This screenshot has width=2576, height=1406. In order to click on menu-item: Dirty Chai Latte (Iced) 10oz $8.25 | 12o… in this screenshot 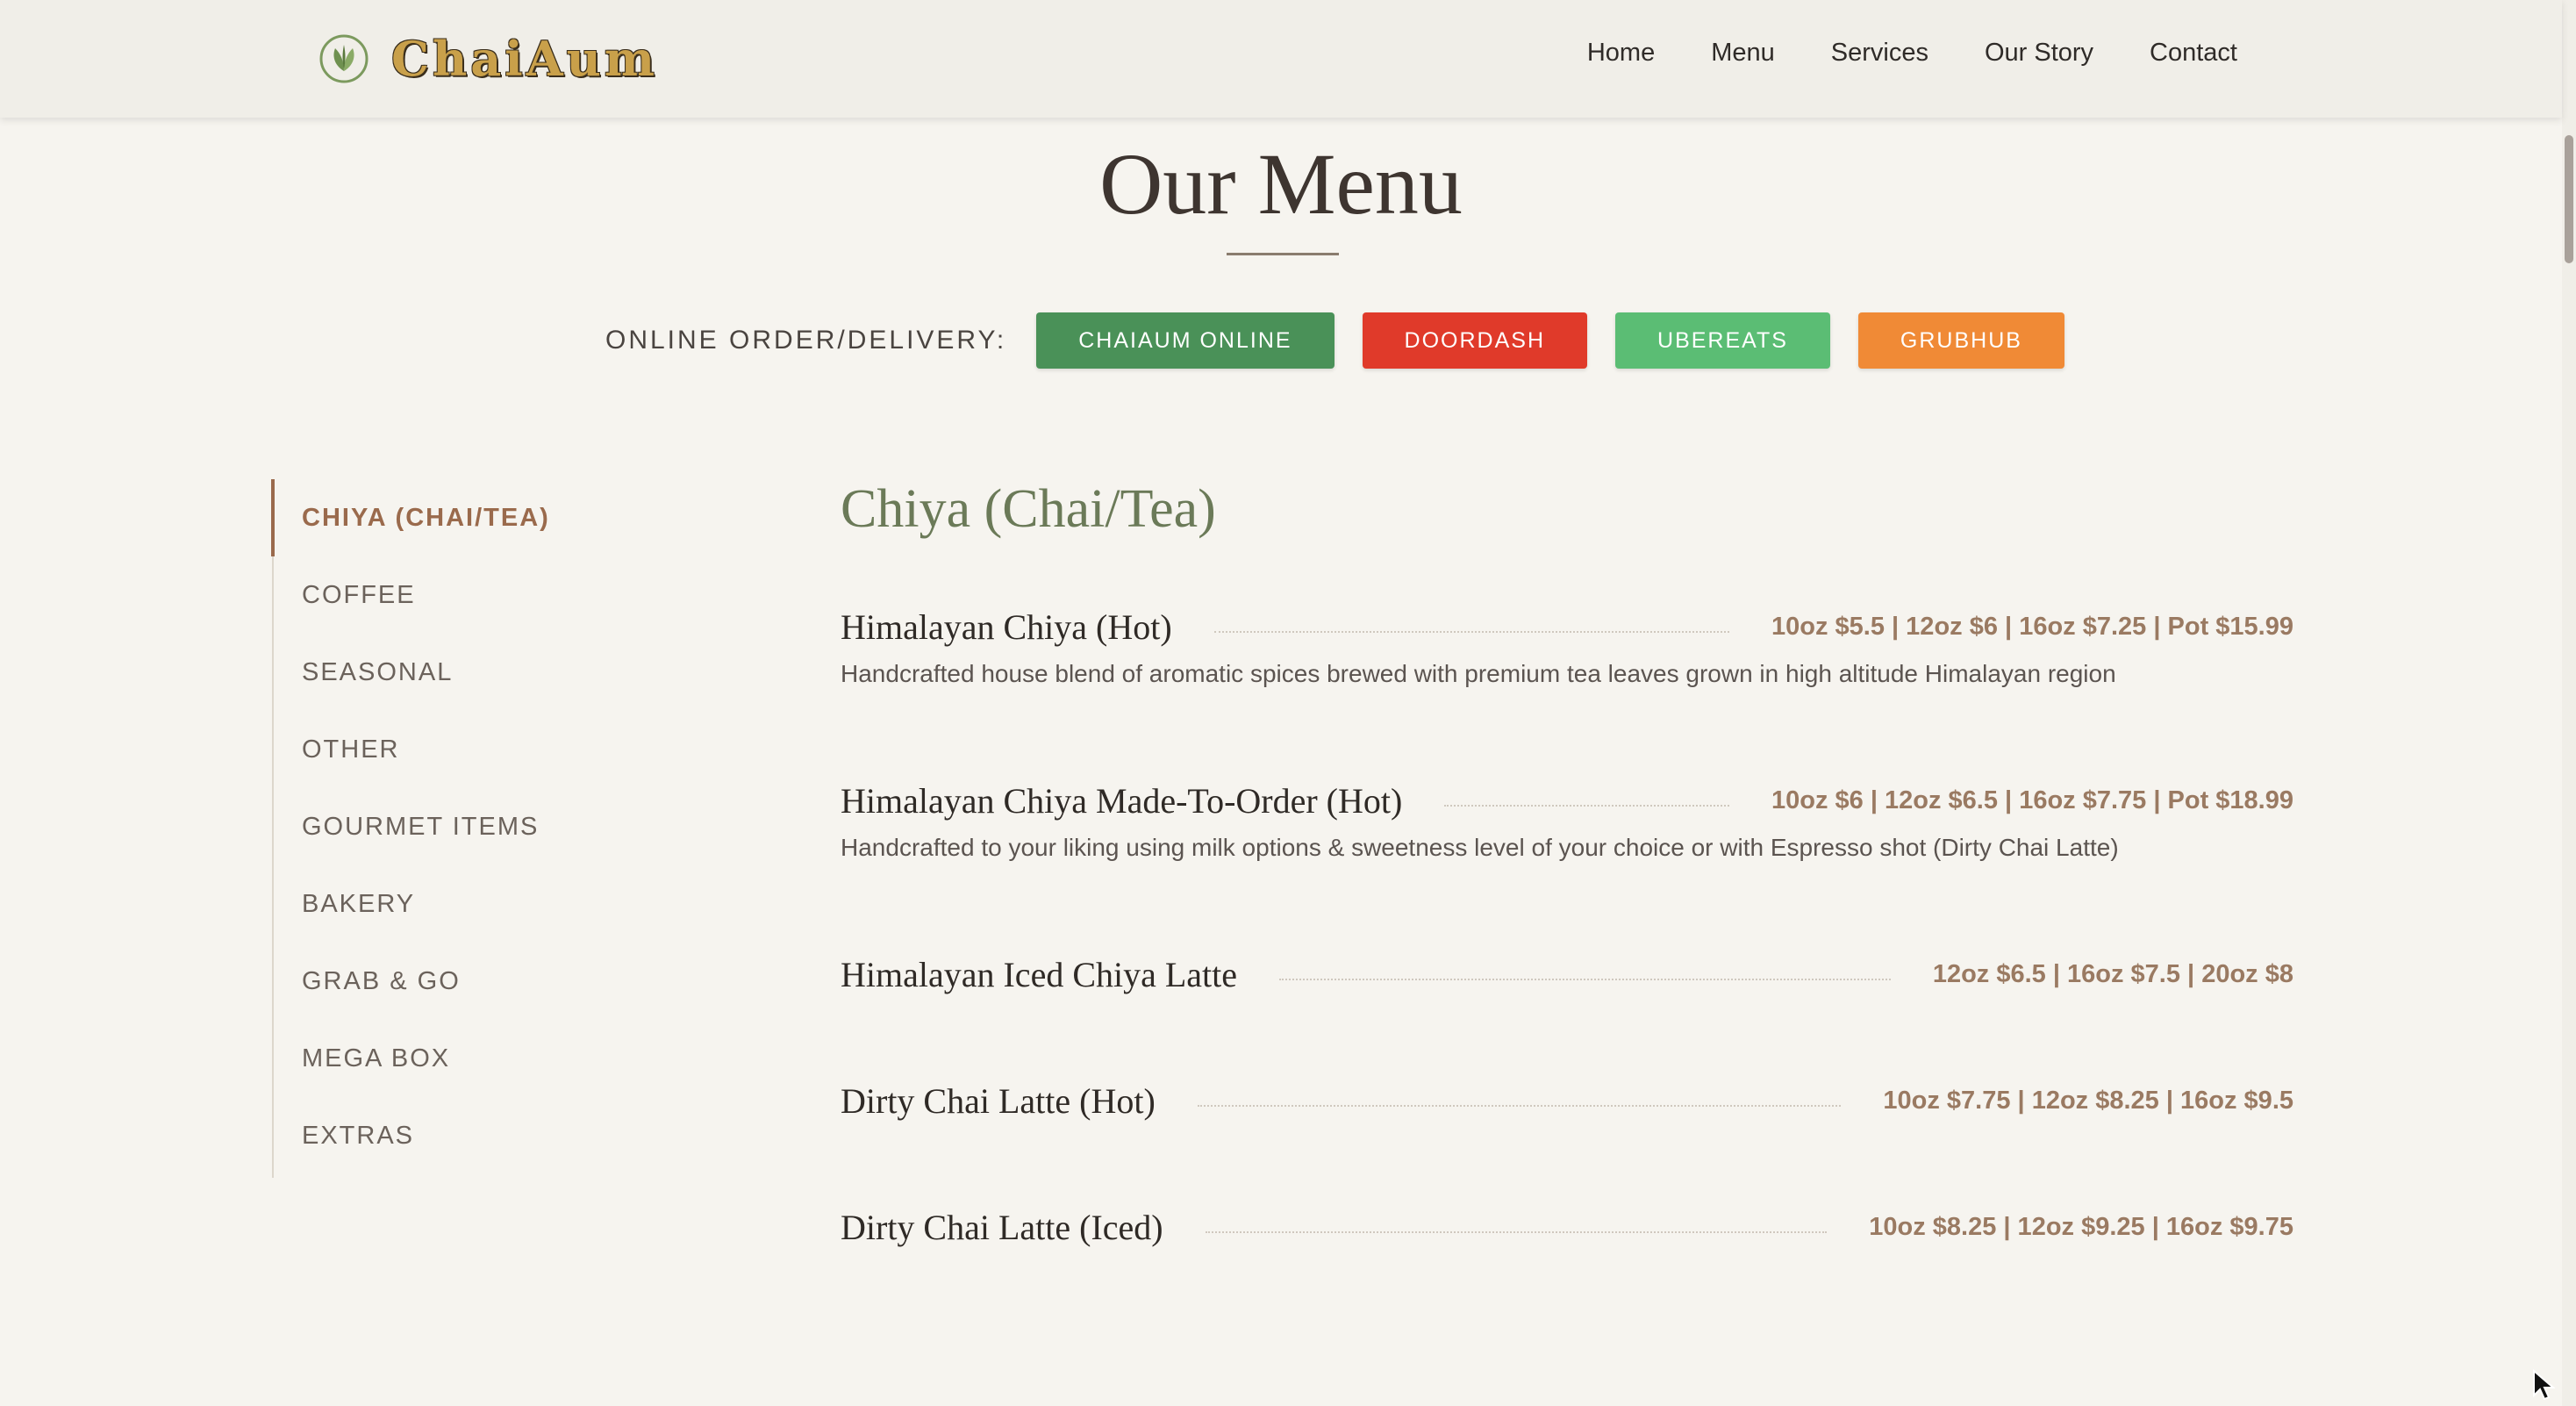, I will do `click(1567, 1227)`.